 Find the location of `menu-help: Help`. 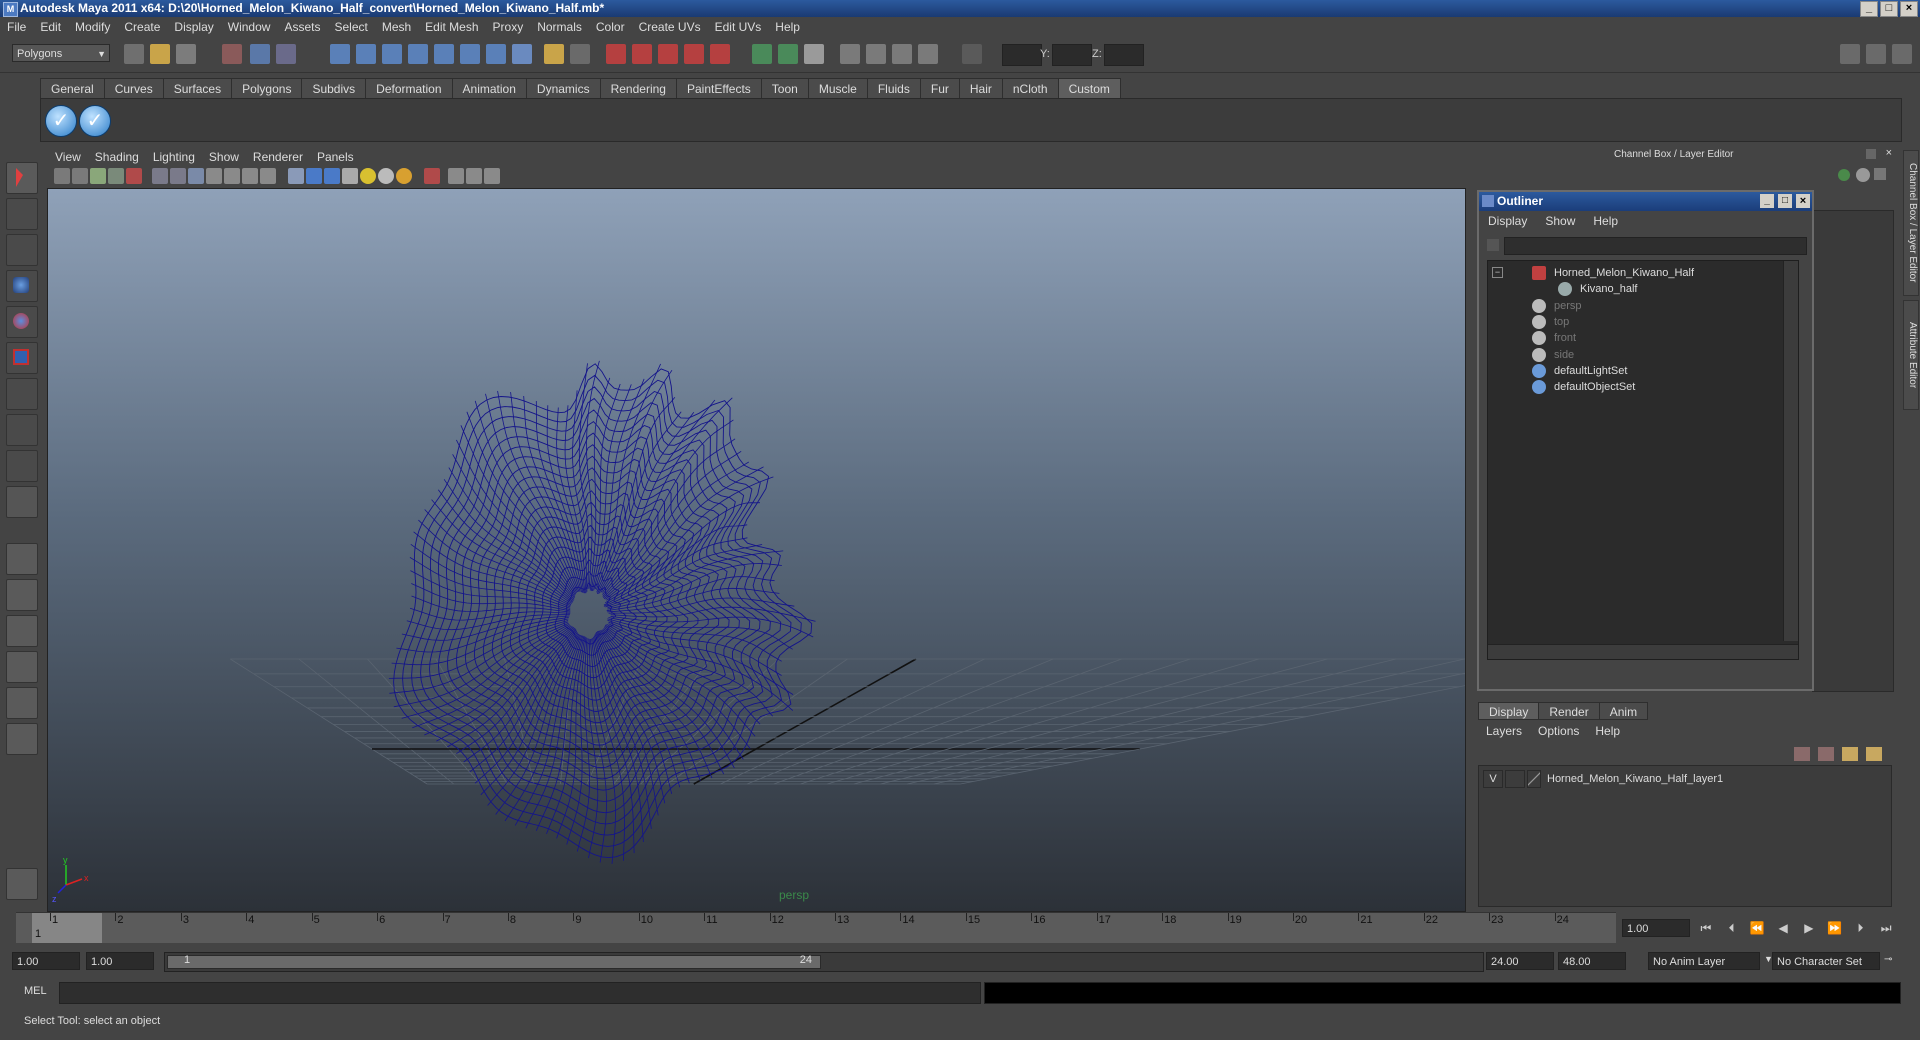

menu-help: Help is located at coordinates (787, 27).